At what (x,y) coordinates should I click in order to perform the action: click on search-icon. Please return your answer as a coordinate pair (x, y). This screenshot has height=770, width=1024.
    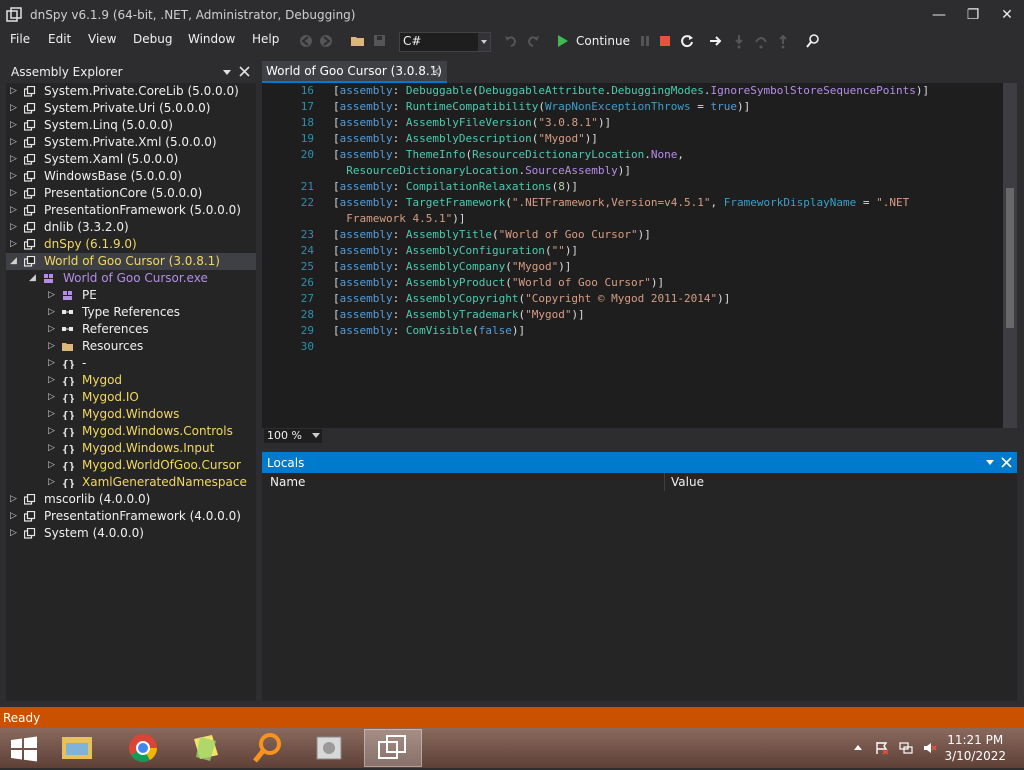
    Looking at the image, I should click on (813, 41).